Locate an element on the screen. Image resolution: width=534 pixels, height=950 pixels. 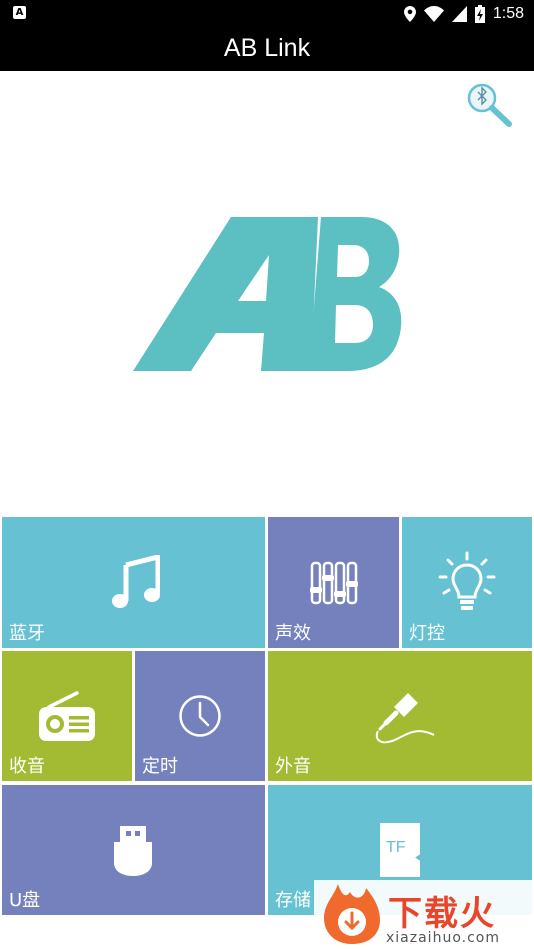
tile-light-control: 灯控 is located at coordinates (467, 582).